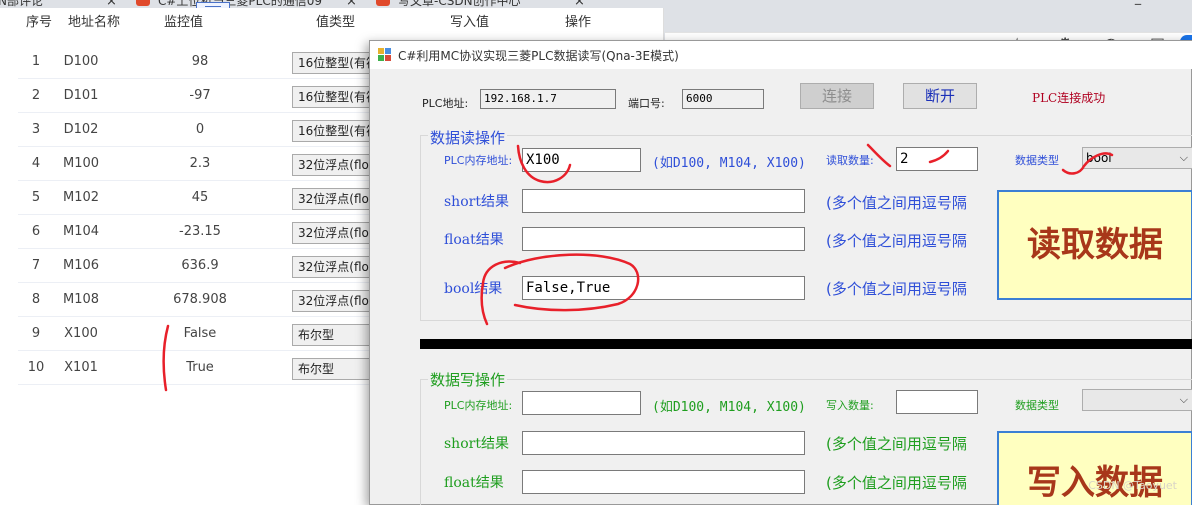  What do you see at coordinates (81, 163) in the screenshot?
I see `row-address: M100` at bounding box center [81, 163].